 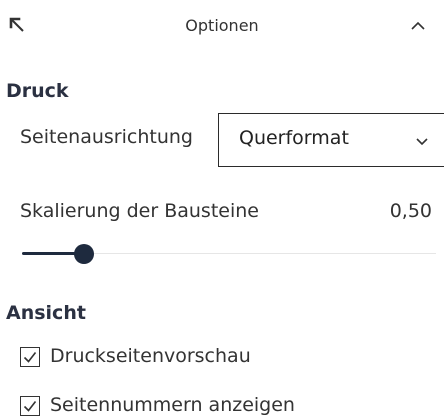 What do you see at coordinates (410, 211) in the screenshot?
I see `scale-value: 0,50` at bounding box center [410, 211].